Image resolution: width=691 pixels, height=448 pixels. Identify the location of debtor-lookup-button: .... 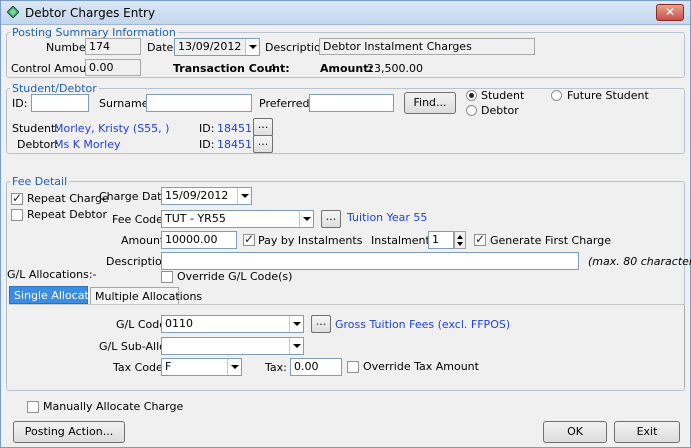
(263, 144).